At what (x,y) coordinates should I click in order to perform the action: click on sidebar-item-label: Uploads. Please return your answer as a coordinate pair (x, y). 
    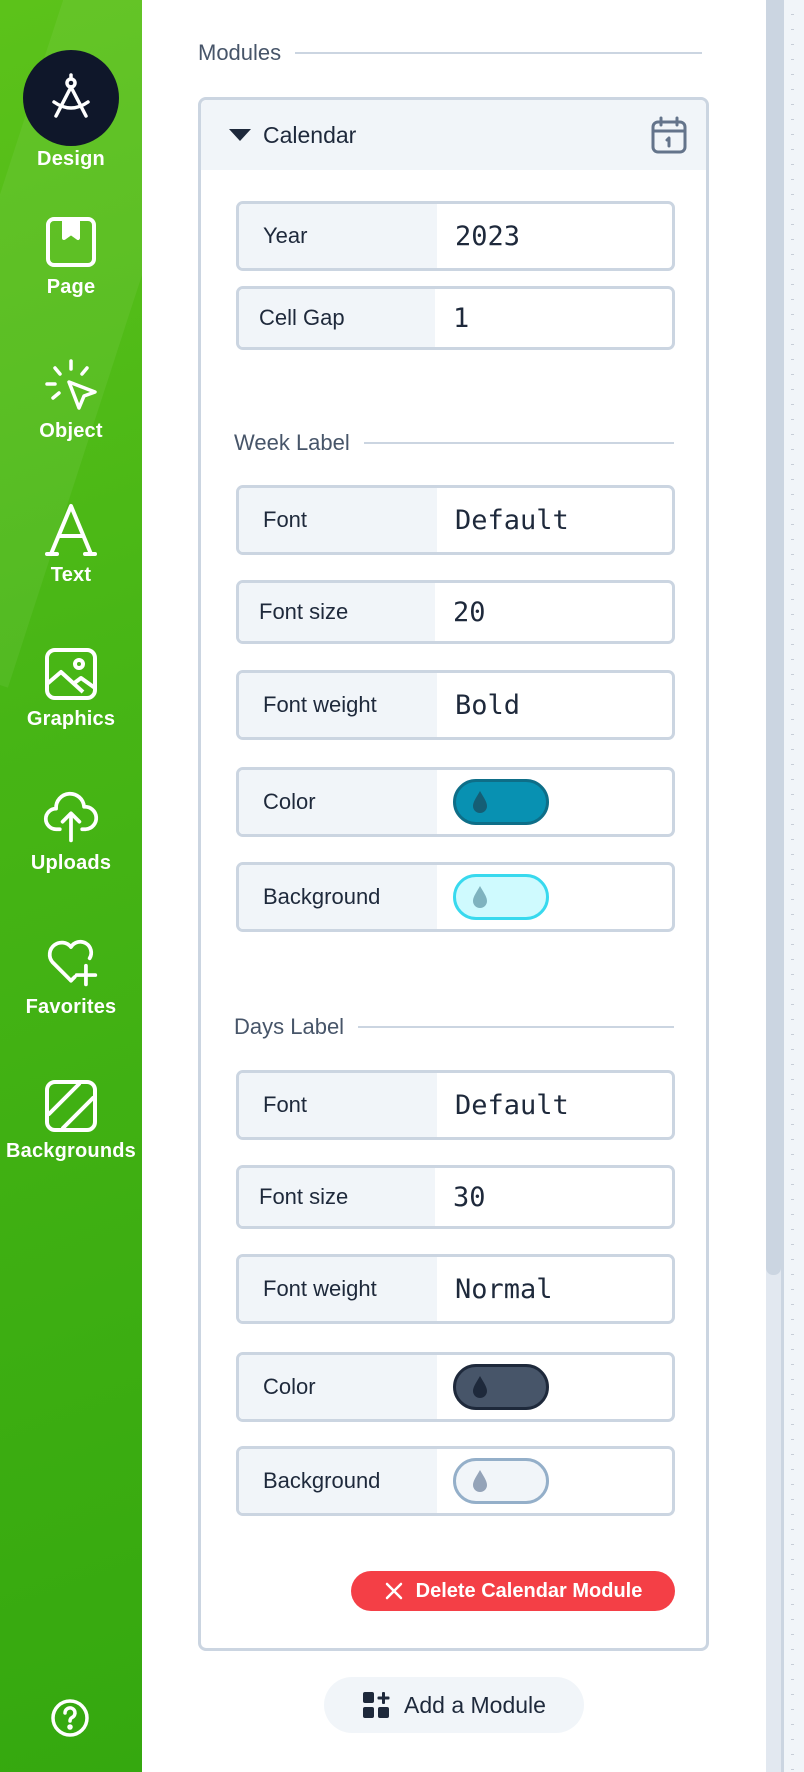
    Looking at the image, I should click on (71, 863).